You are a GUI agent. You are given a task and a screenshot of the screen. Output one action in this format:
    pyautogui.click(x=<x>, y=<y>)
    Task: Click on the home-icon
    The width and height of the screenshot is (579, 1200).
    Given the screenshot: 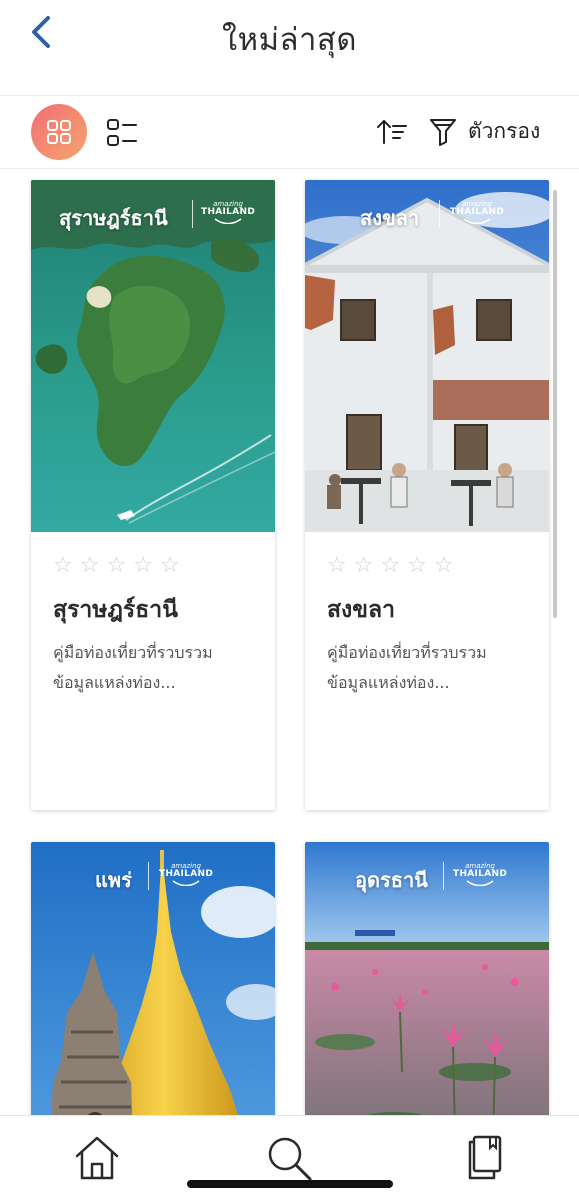 What is the action you would take?
    pyautogui.click(x=97, y=1158)
    